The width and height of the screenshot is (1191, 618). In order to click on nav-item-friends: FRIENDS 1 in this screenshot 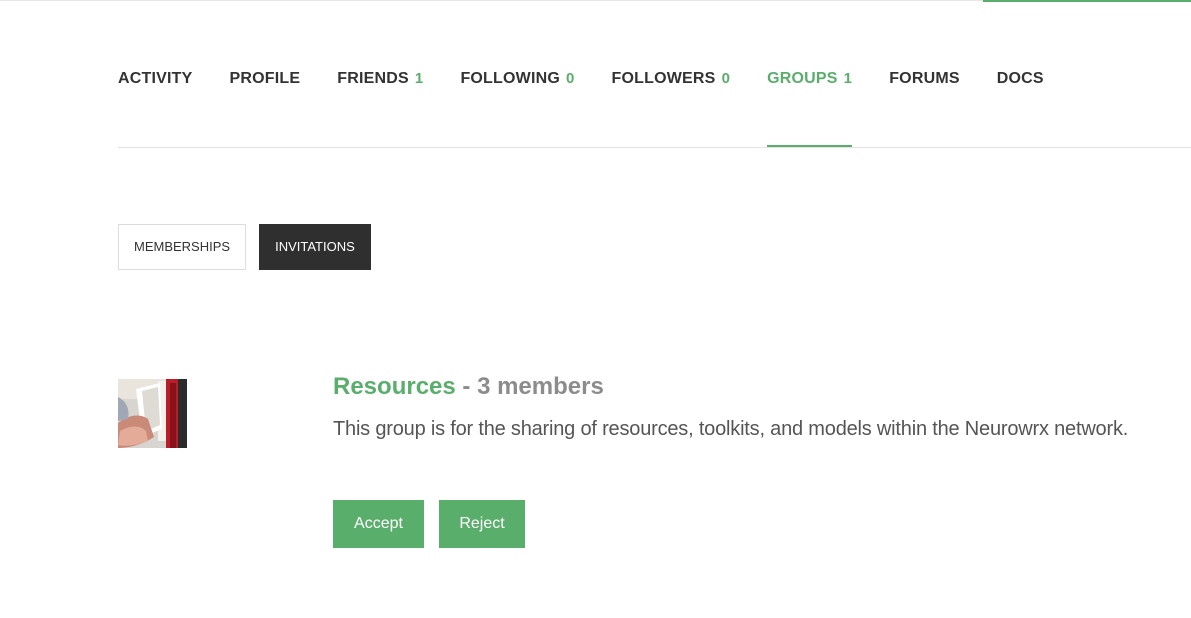, I will do `click(380, 103)`.